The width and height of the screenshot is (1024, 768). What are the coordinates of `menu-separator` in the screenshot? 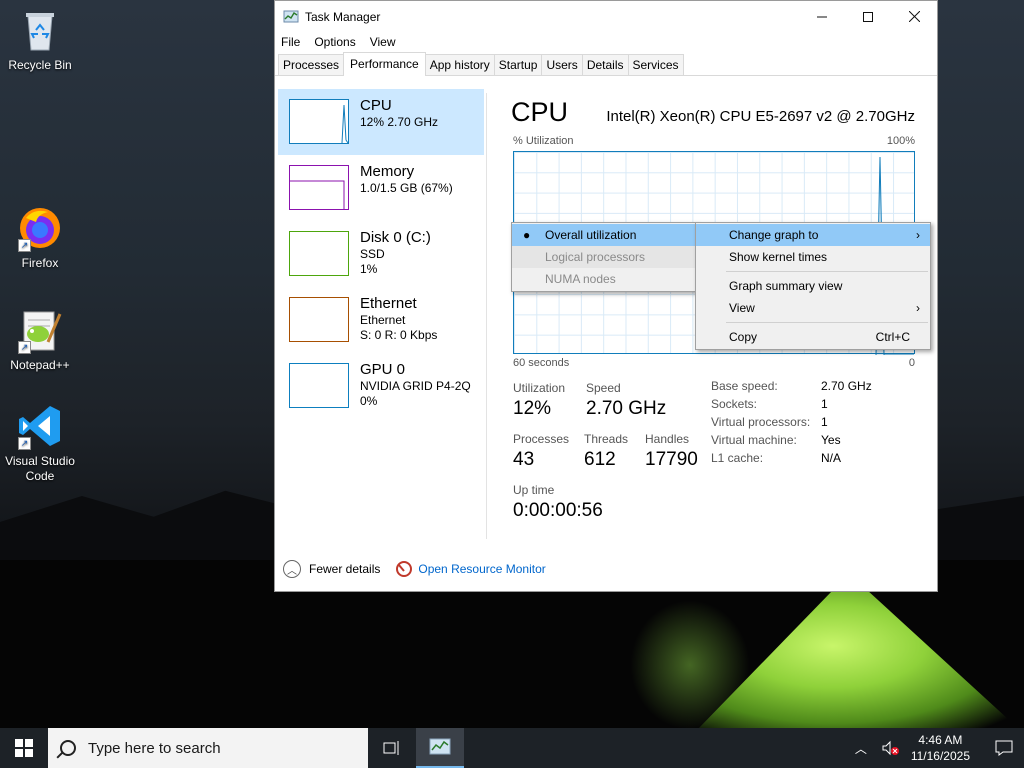 It's located at (827, 322).